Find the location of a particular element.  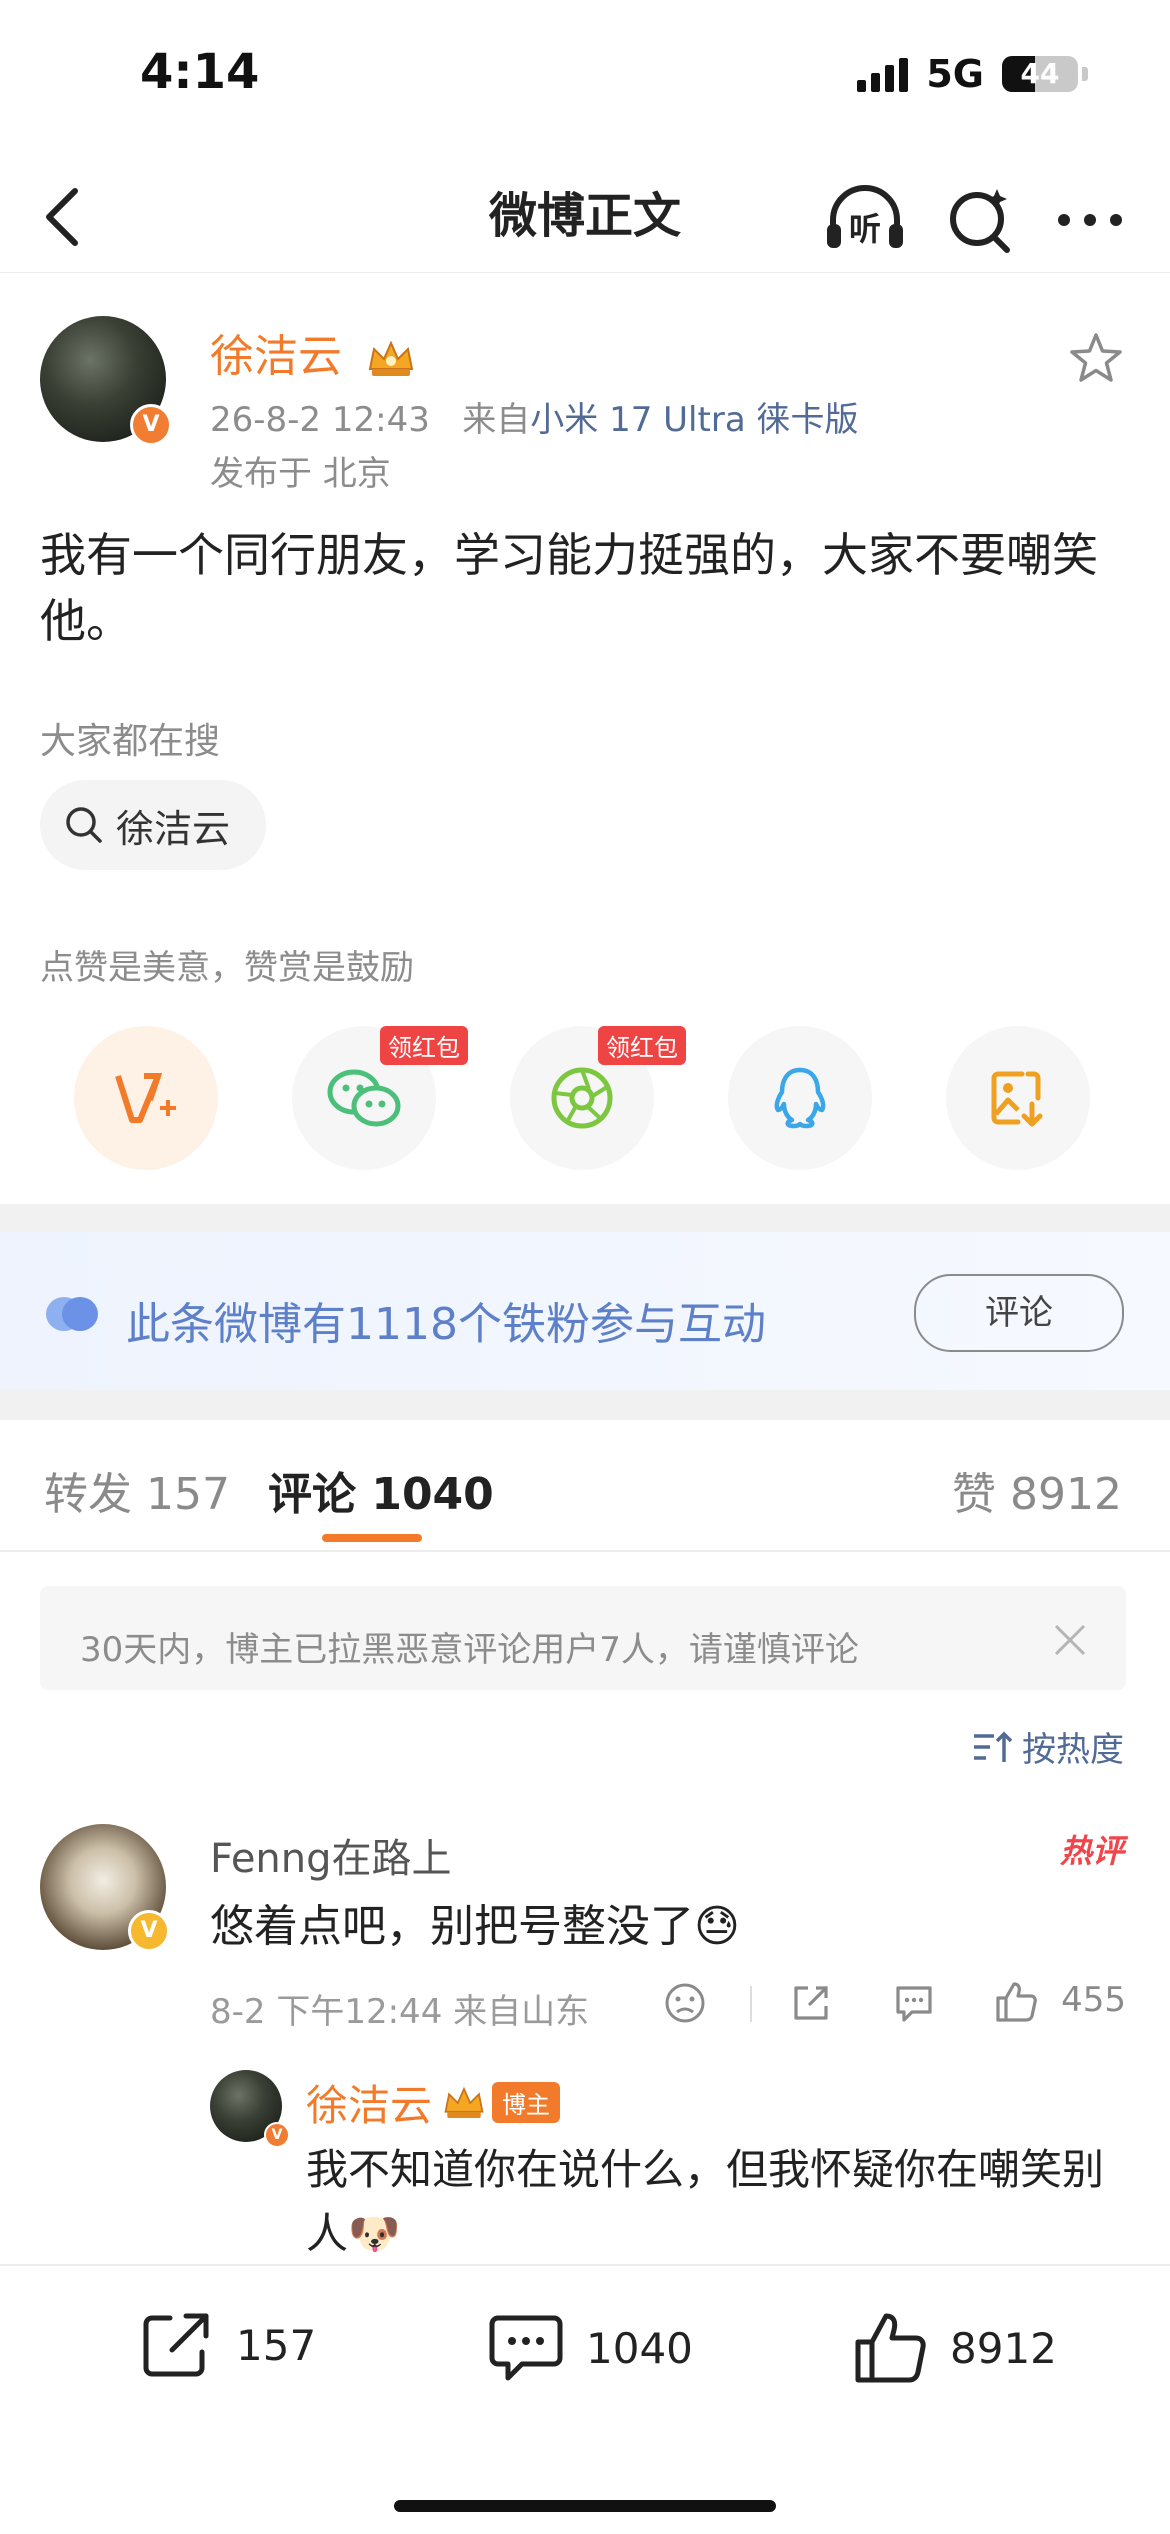

svg-text: 听 is located at coordinates (865, 229).